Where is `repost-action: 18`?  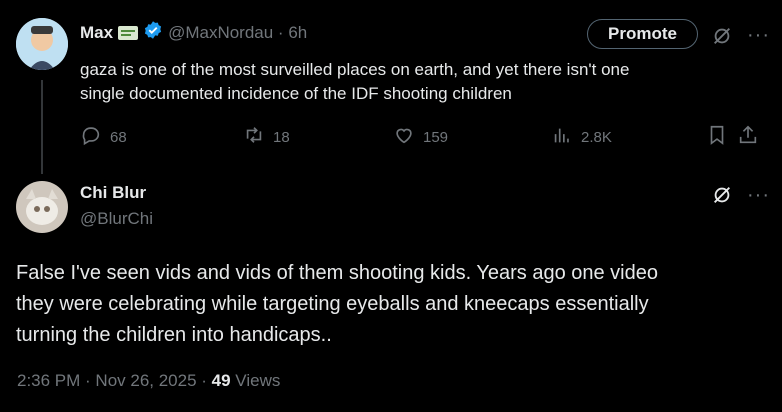 repost-action: 18 is located at coordinates (266, 137).